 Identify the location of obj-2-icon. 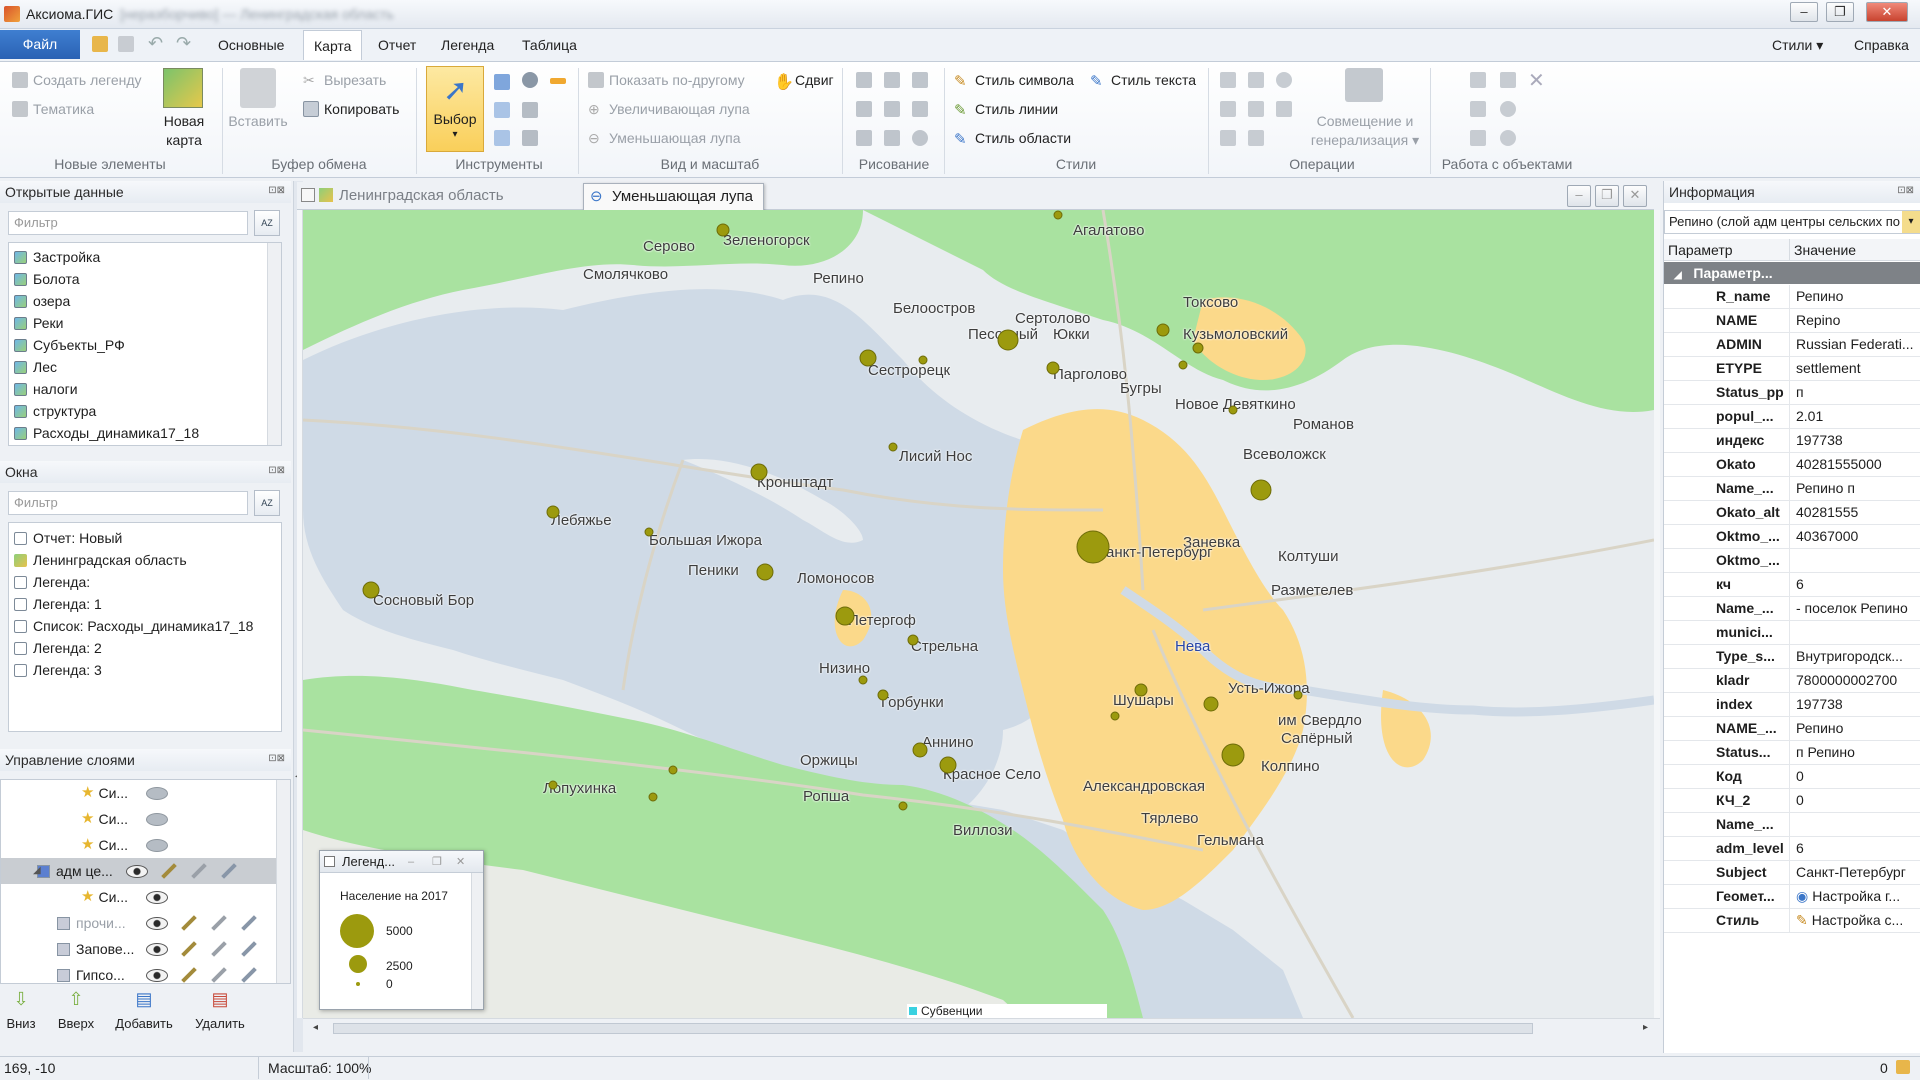
(1508, 80).